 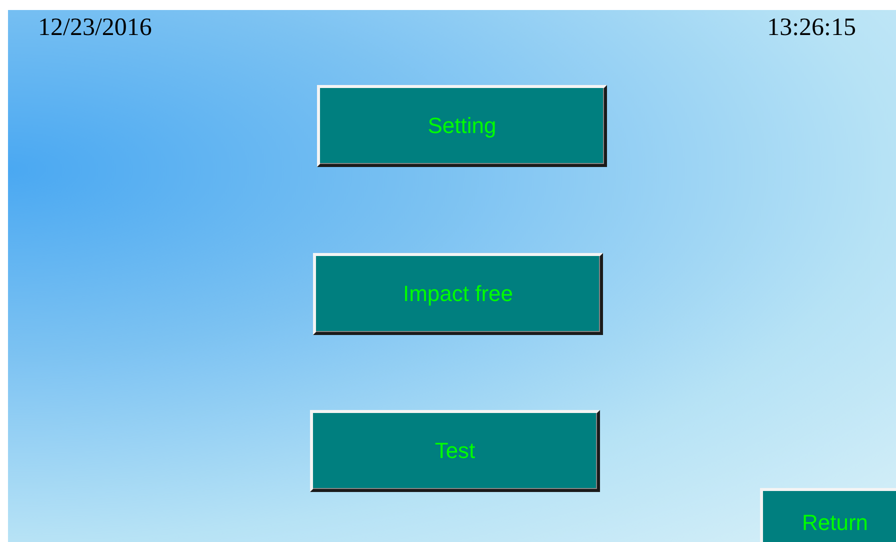 What do you see at coordinates (462, 126) in the screenshot?
I see `menu-button: Setting` at bounding box center [462, 126].